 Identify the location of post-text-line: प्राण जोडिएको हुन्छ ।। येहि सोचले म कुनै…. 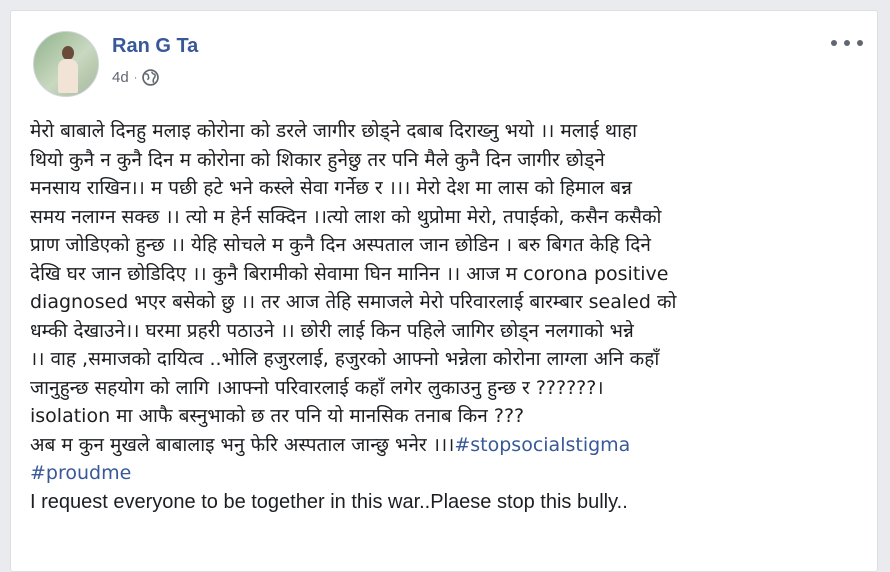
(340, 245).